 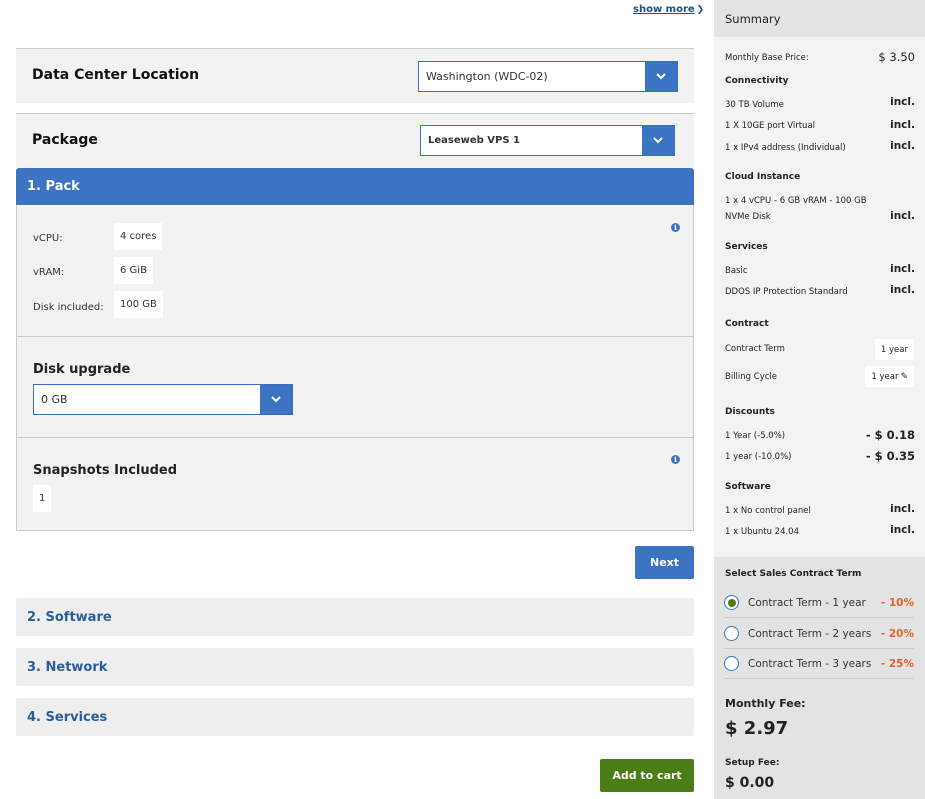 I want to click on cloud-instance-title: Cloud Instance, so click(x=763, y=177).